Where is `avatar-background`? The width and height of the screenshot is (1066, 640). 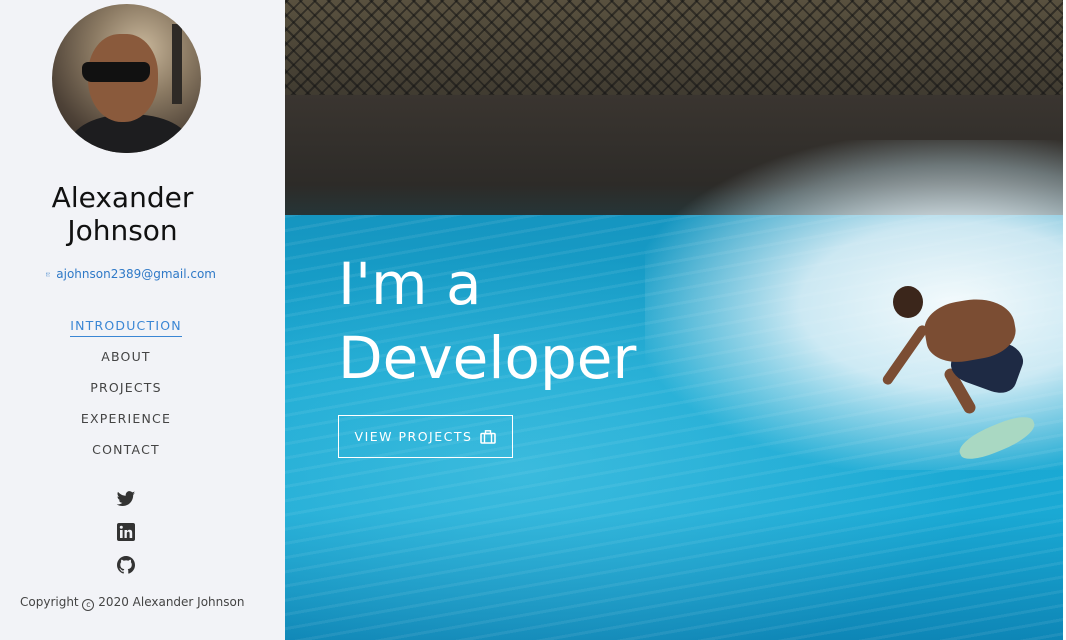
avatar-background is located at coordinates (177, 64).